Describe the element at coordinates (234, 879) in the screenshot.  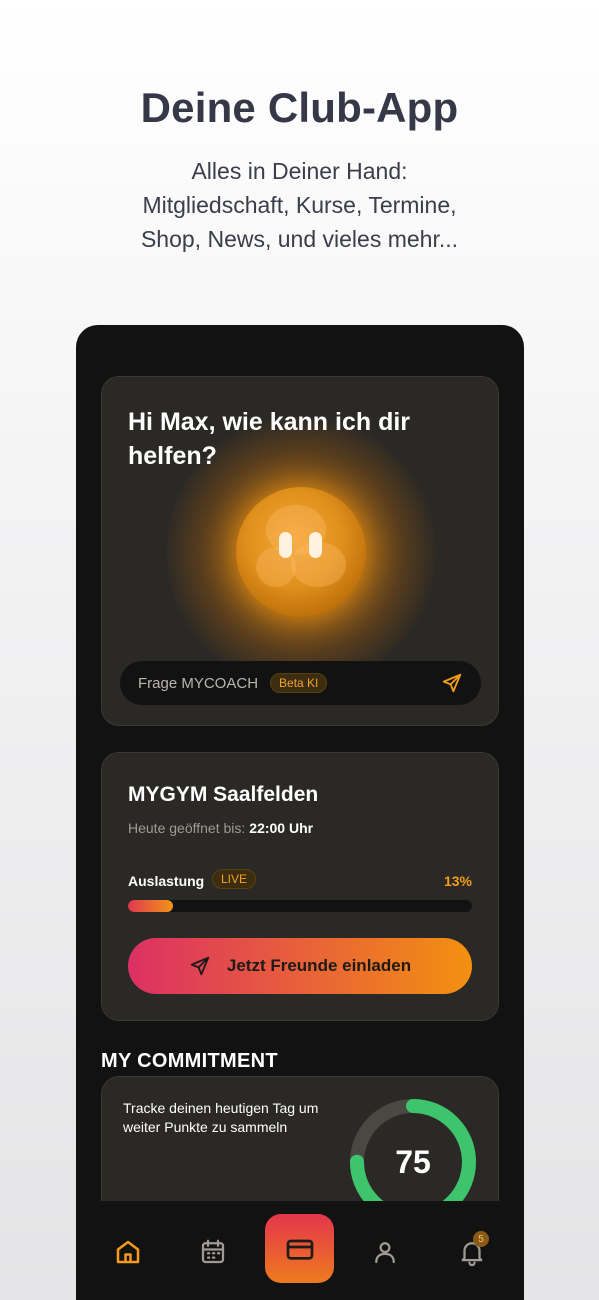
I see `live-badge: LIVE` at that location.